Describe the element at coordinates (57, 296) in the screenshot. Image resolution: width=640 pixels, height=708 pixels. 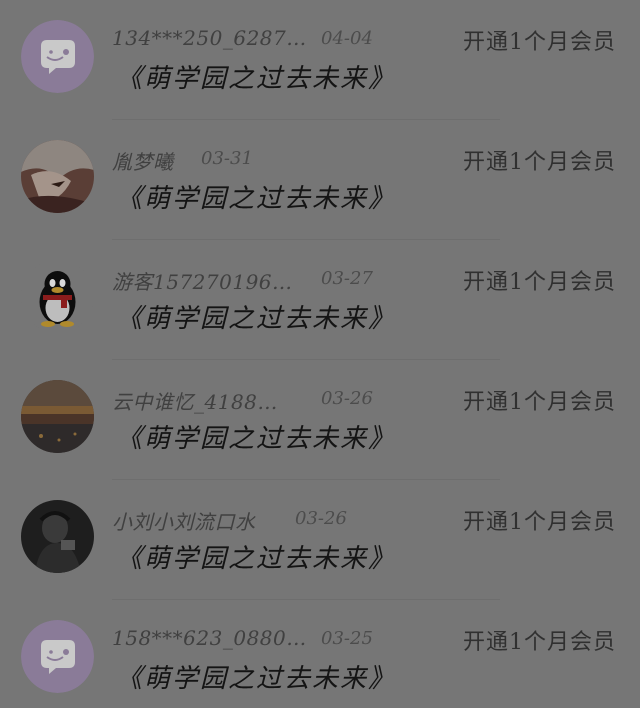
I see `qq-penguin-icon` at that location.